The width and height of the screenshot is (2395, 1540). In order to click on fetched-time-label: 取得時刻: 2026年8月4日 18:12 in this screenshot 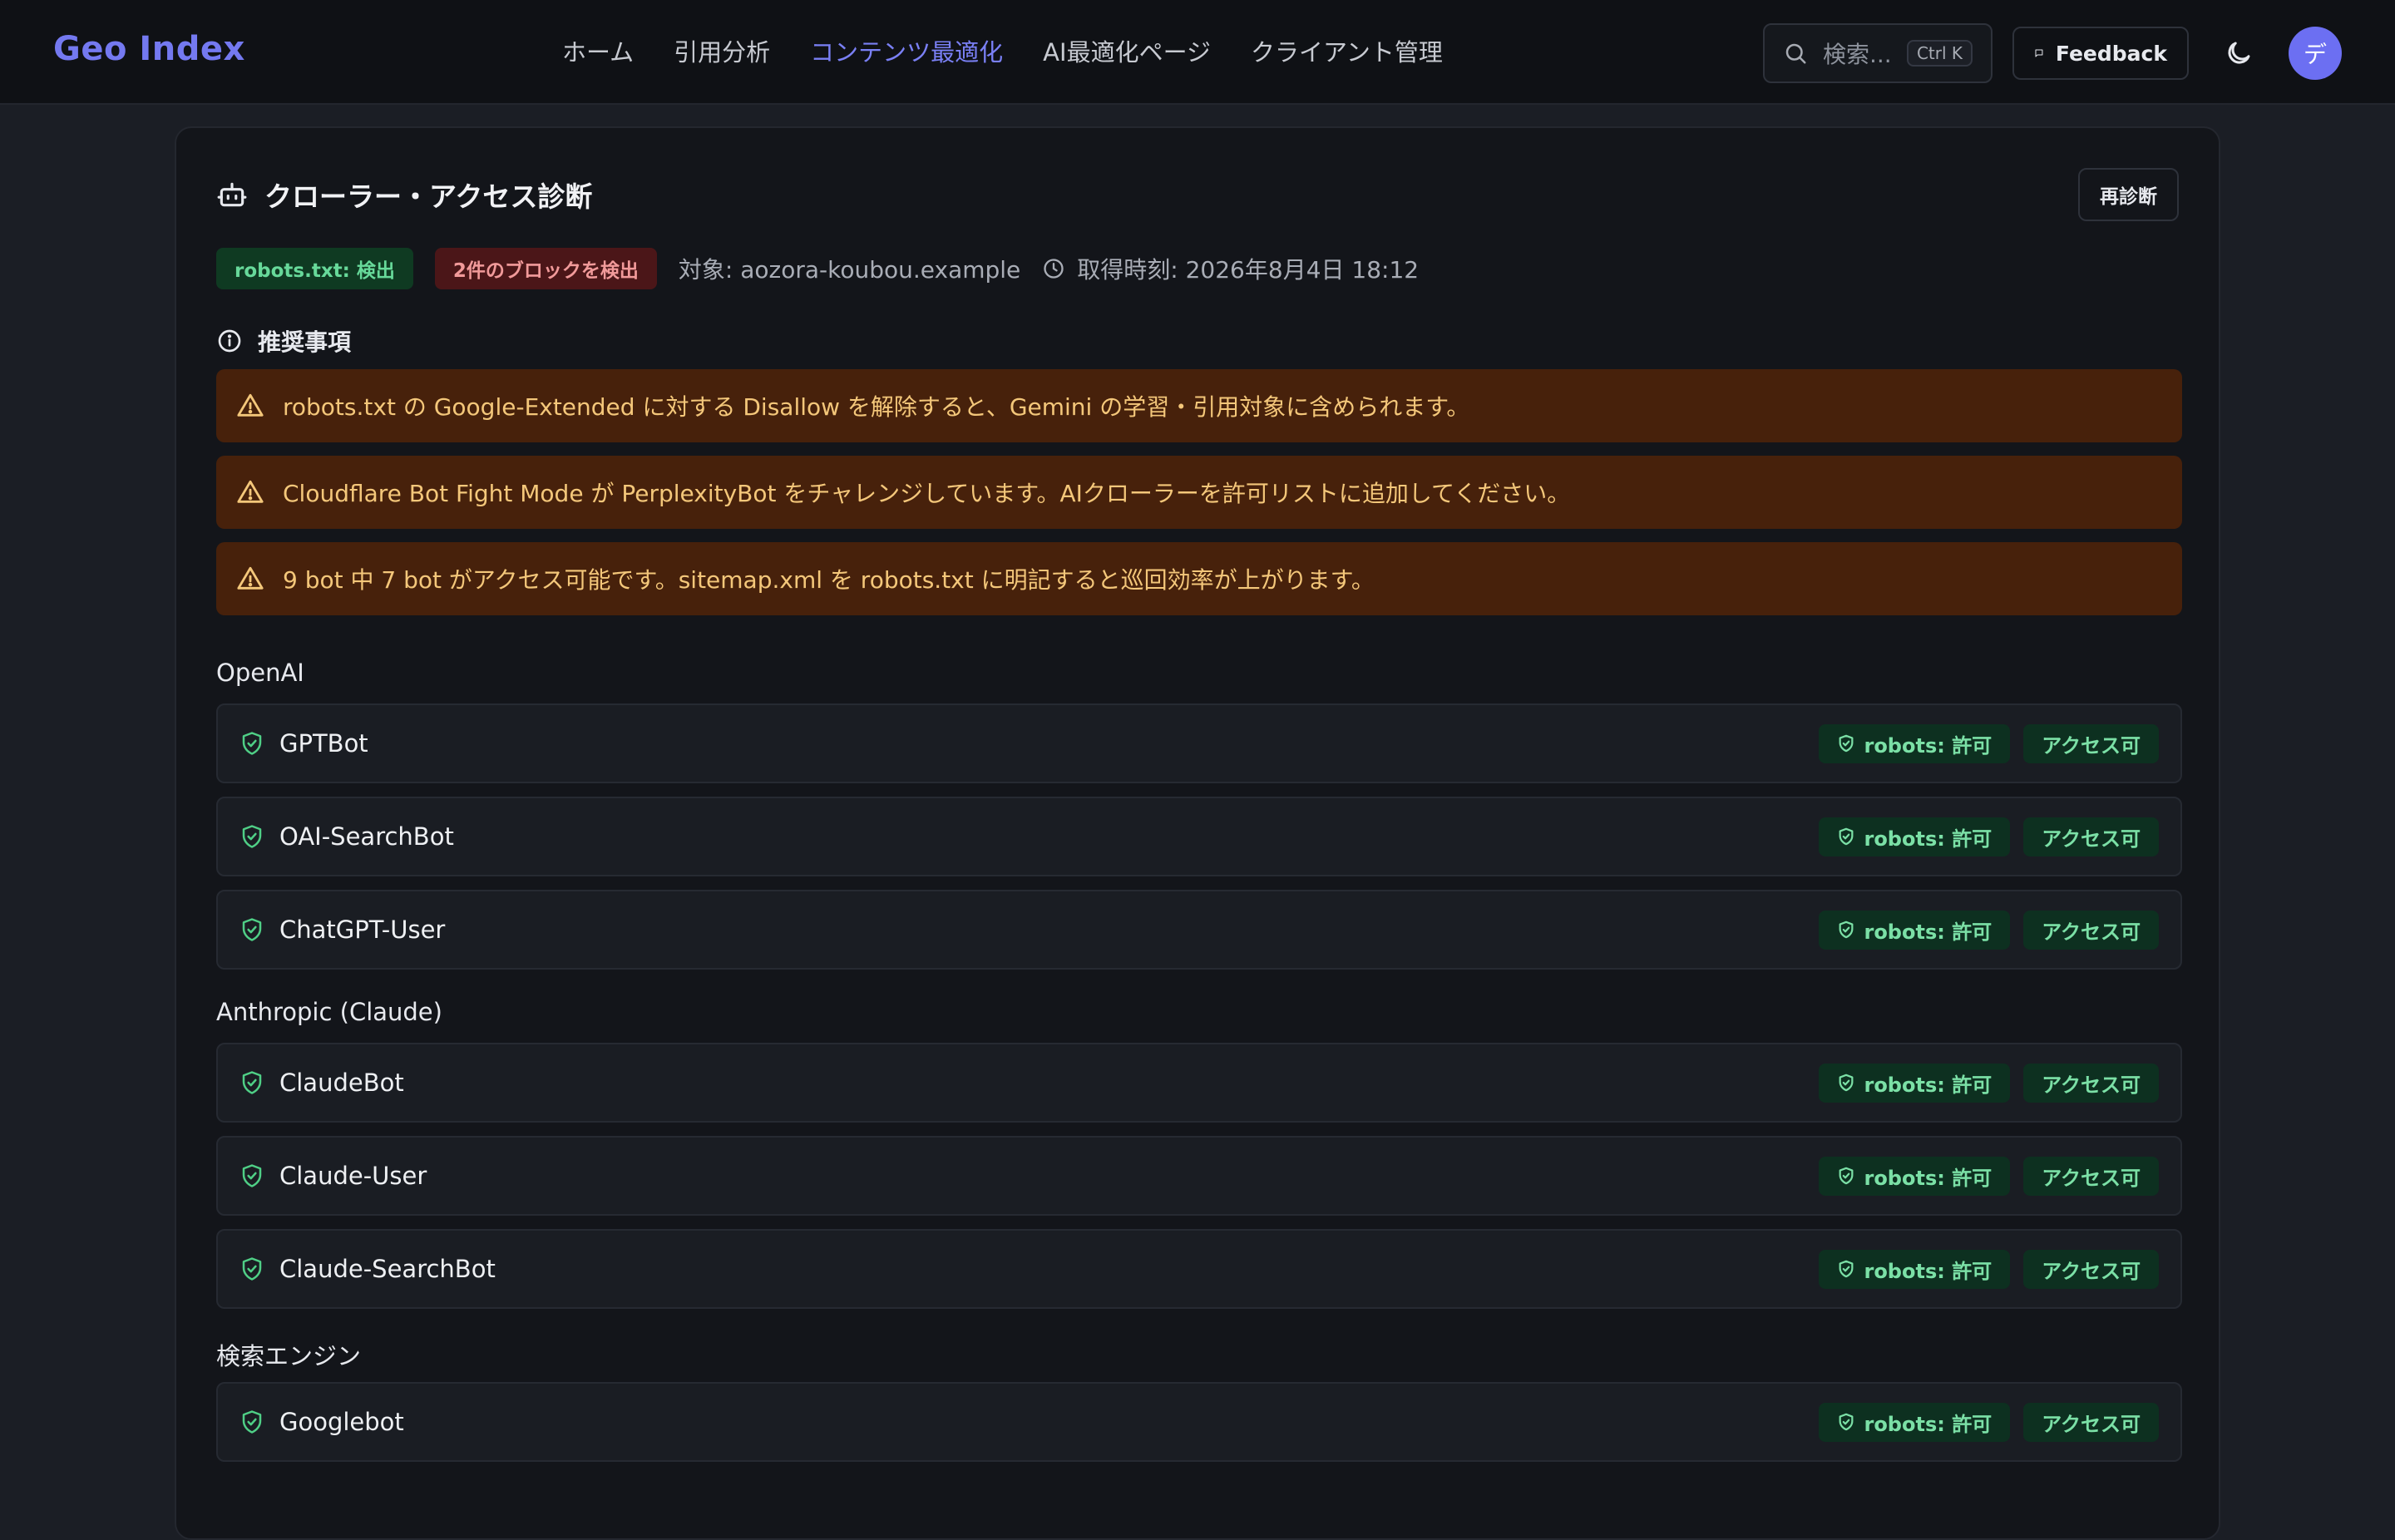, I will do `click(1248, 270)`.